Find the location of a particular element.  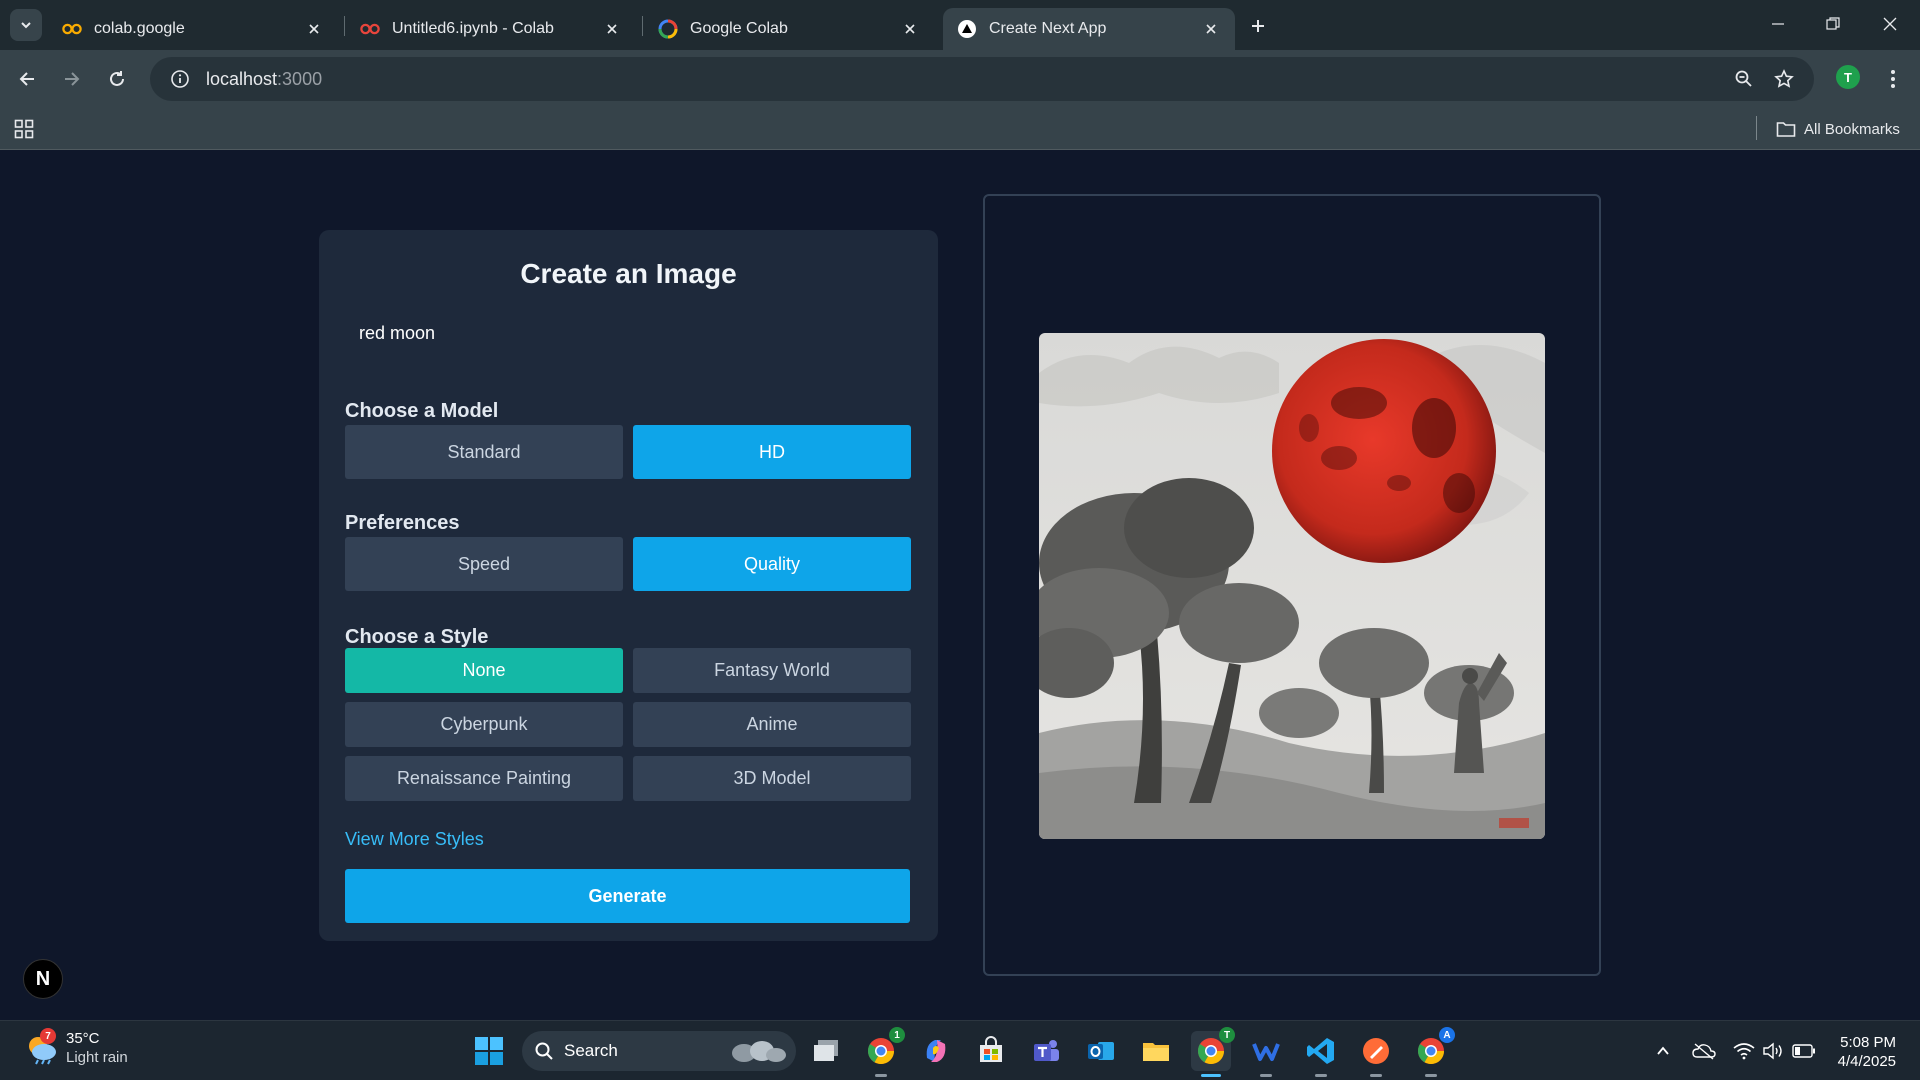

style-option-cyberpunk: Cyberpunk is located at coordinates (484, 724).